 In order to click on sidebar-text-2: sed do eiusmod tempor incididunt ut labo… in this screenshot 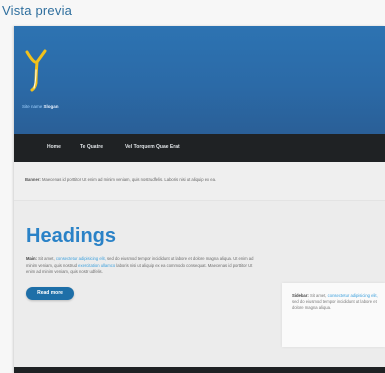, I will do `click(334, 305)`.